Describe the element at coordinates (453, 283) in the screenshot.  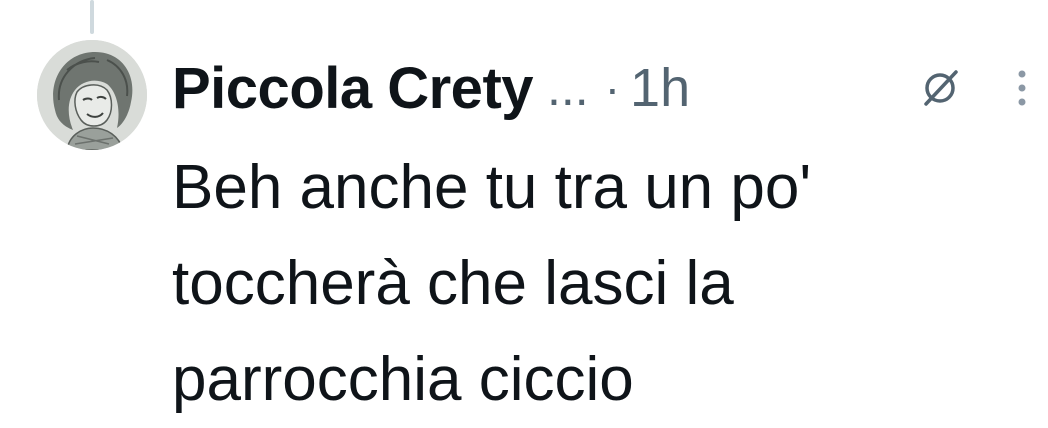
I see `post-text-line: toccherà che lasci la` at that location.